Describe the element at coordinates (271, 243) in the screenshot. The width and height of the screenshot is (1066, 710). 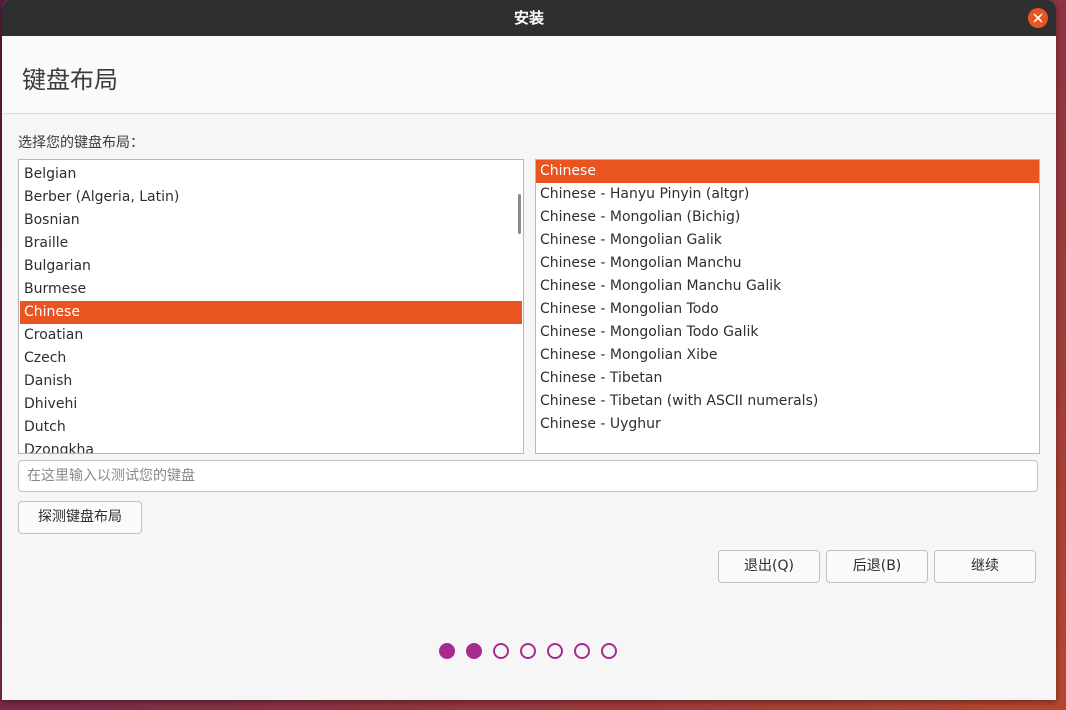
I see `layout-item: Braille` at that location.